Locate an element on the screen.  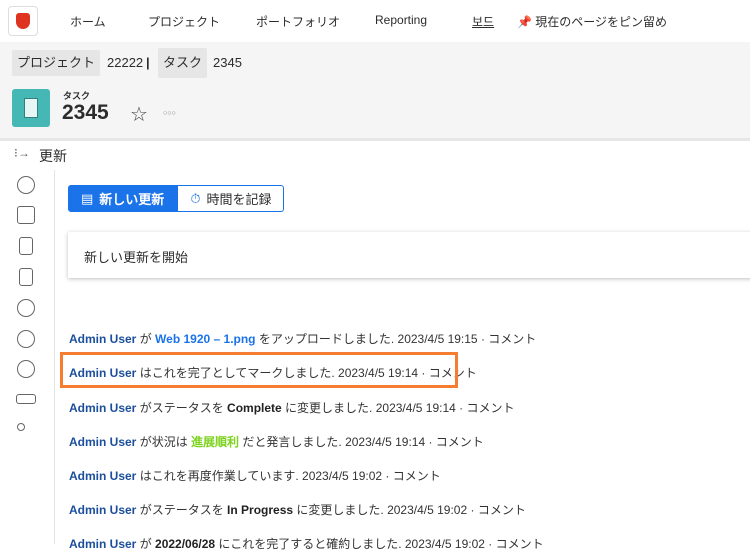
logo-icon is located at coordinates (23, 21).